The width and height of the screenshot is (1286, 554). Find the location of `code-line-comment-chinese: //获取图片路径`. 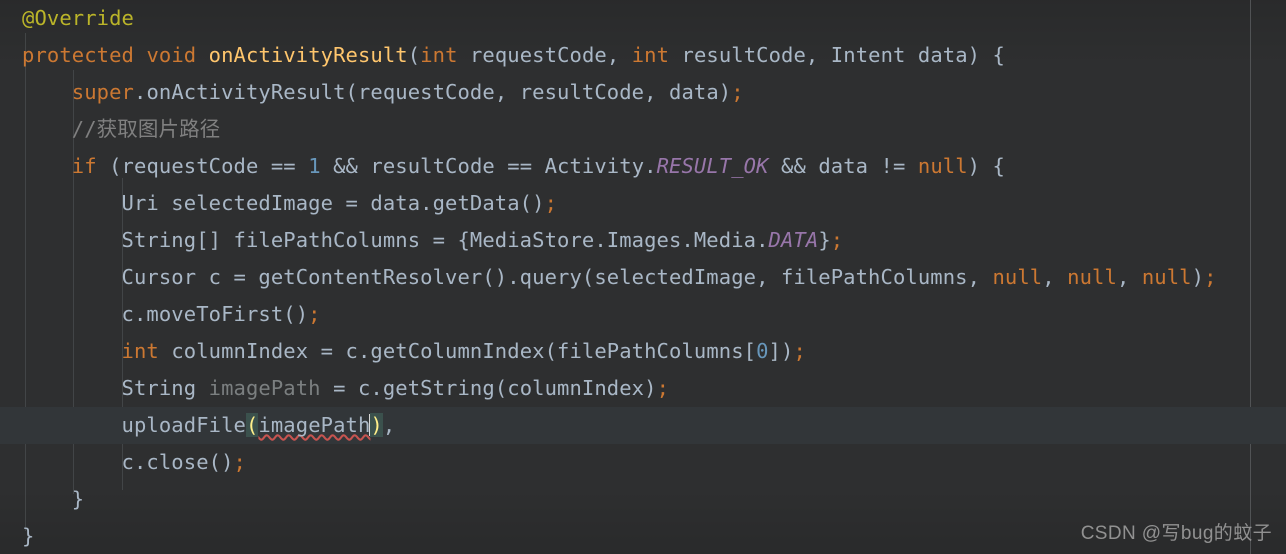

code-line-comment-chinese: //获取图片路径 is located at coordinates (643, 129).